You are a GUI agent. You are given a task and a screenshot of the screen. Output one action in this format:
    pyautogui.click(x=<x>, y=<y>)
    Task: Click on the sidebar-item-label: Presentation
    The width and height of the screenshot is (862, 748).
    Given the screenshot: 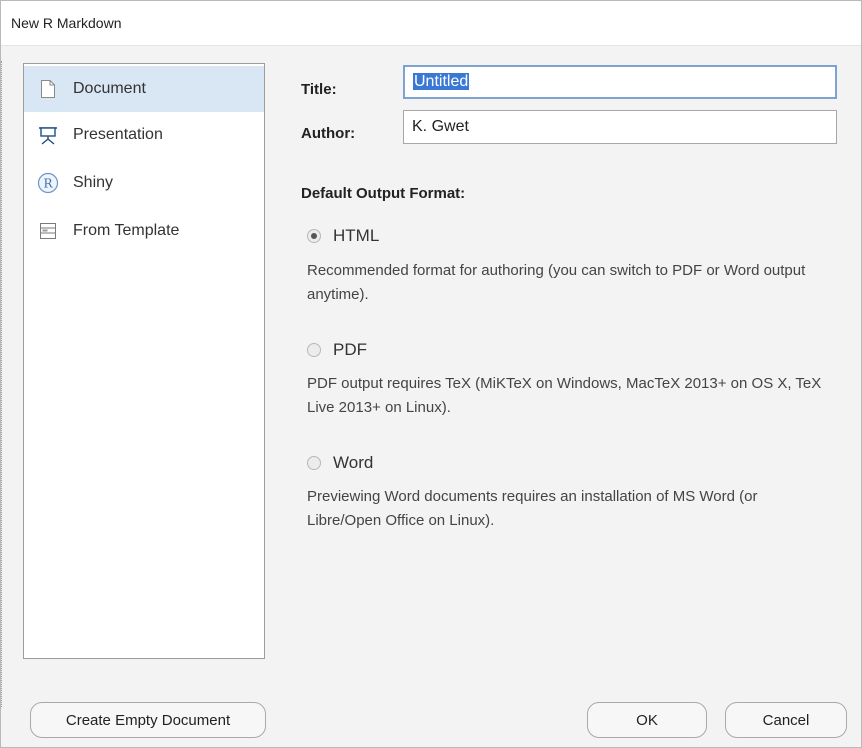 What is the action you would take?
    pyautogui.click(x=118, y=134)
    